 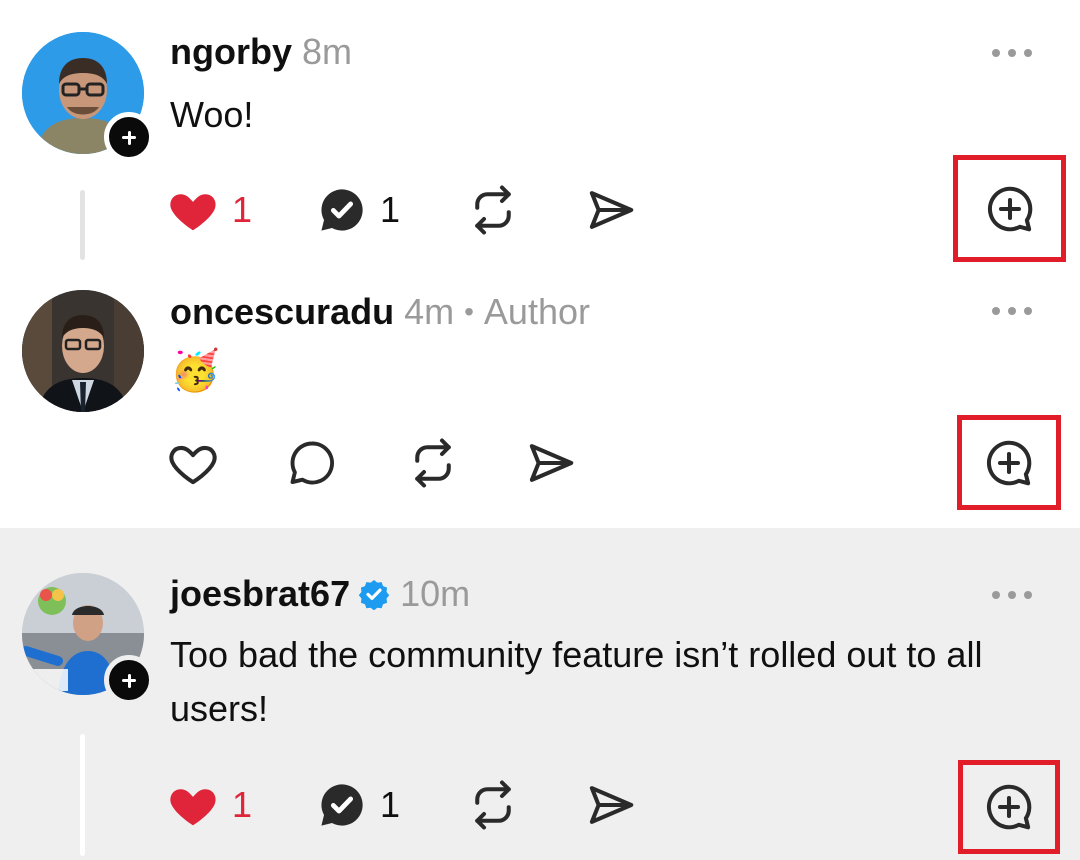 I want to click on author-label: Author, so click(x=536, y=311).